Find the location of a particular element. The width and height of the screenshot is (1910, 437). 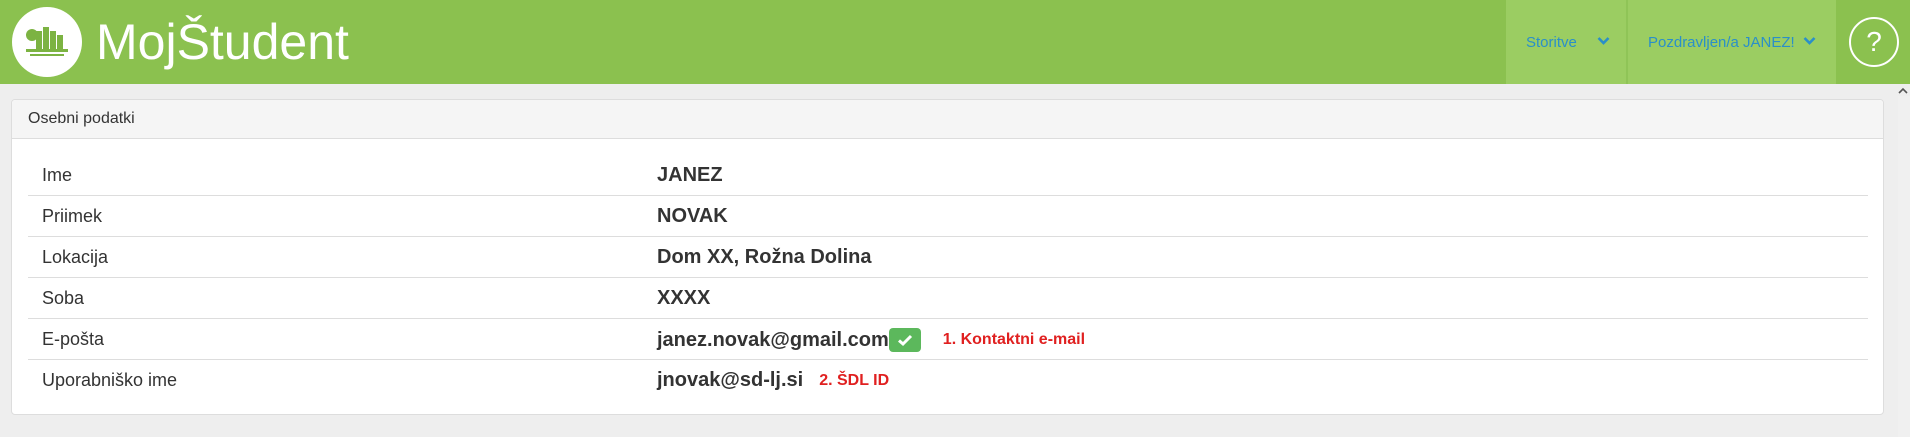

annotation-contact-email: 1. Kontaktni e-mail is located at coordinates (1014, 339).